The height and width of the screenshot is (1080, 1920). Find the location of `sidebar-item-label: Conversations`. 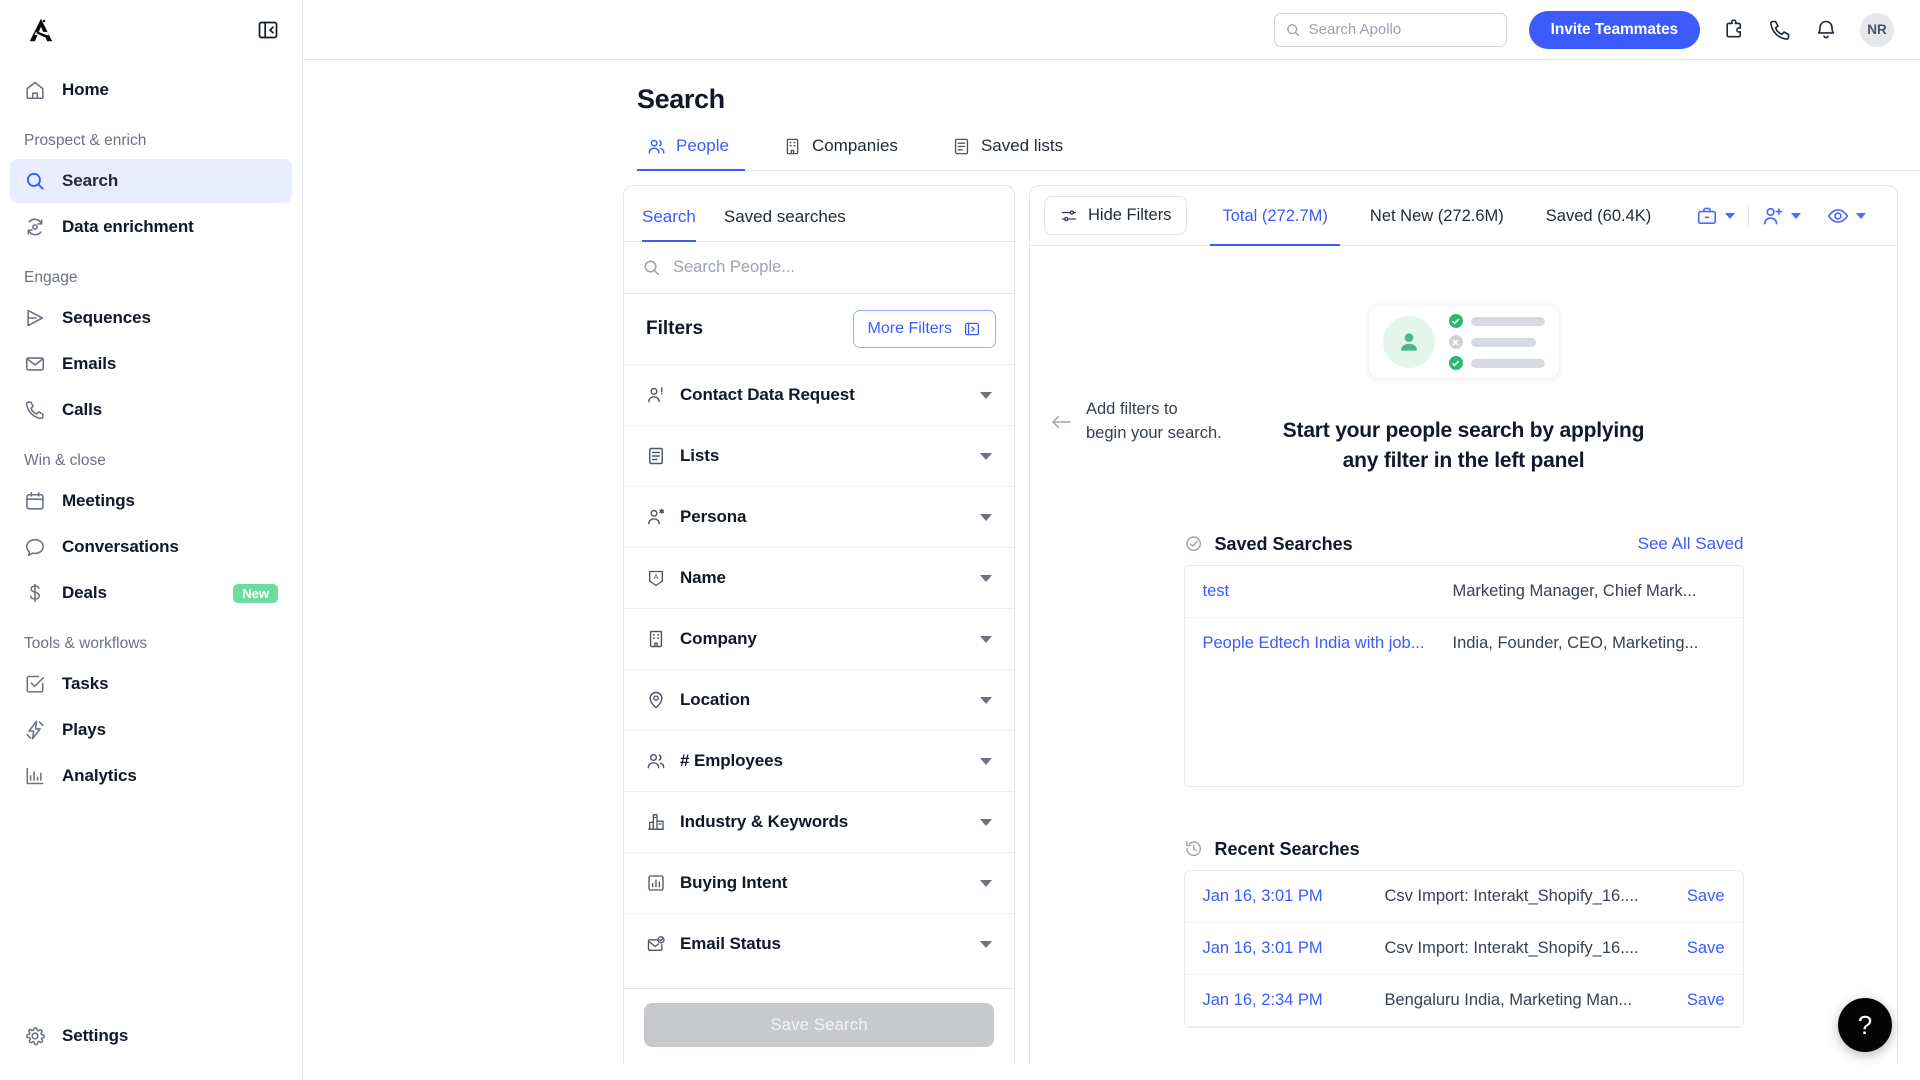

sidebar-item-label: Conversations is located at coordinates (120, 546).